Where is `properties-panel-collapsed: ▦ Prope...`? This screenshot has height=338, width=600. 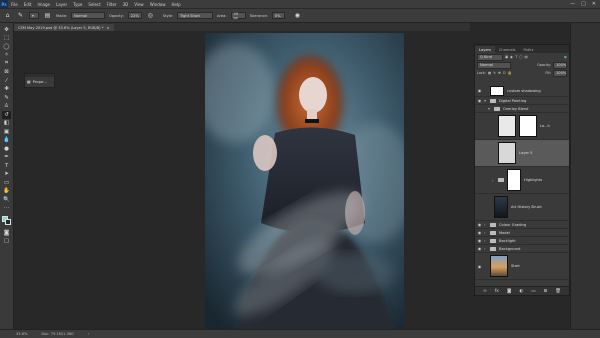 properties-panel-collapsed: ▦ Prope... is located at coordinates (39, 80).